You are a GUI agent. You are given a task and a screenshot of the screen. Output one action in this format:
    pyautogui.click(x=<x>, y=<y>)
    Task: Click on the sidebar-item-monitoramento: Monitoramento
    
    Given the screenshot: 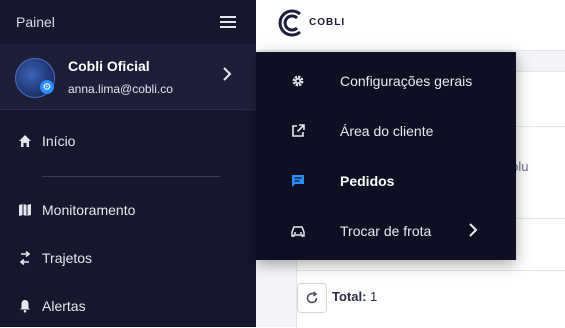 What is the action you would take?
    pyautogui.click(x=128, y=210)
    